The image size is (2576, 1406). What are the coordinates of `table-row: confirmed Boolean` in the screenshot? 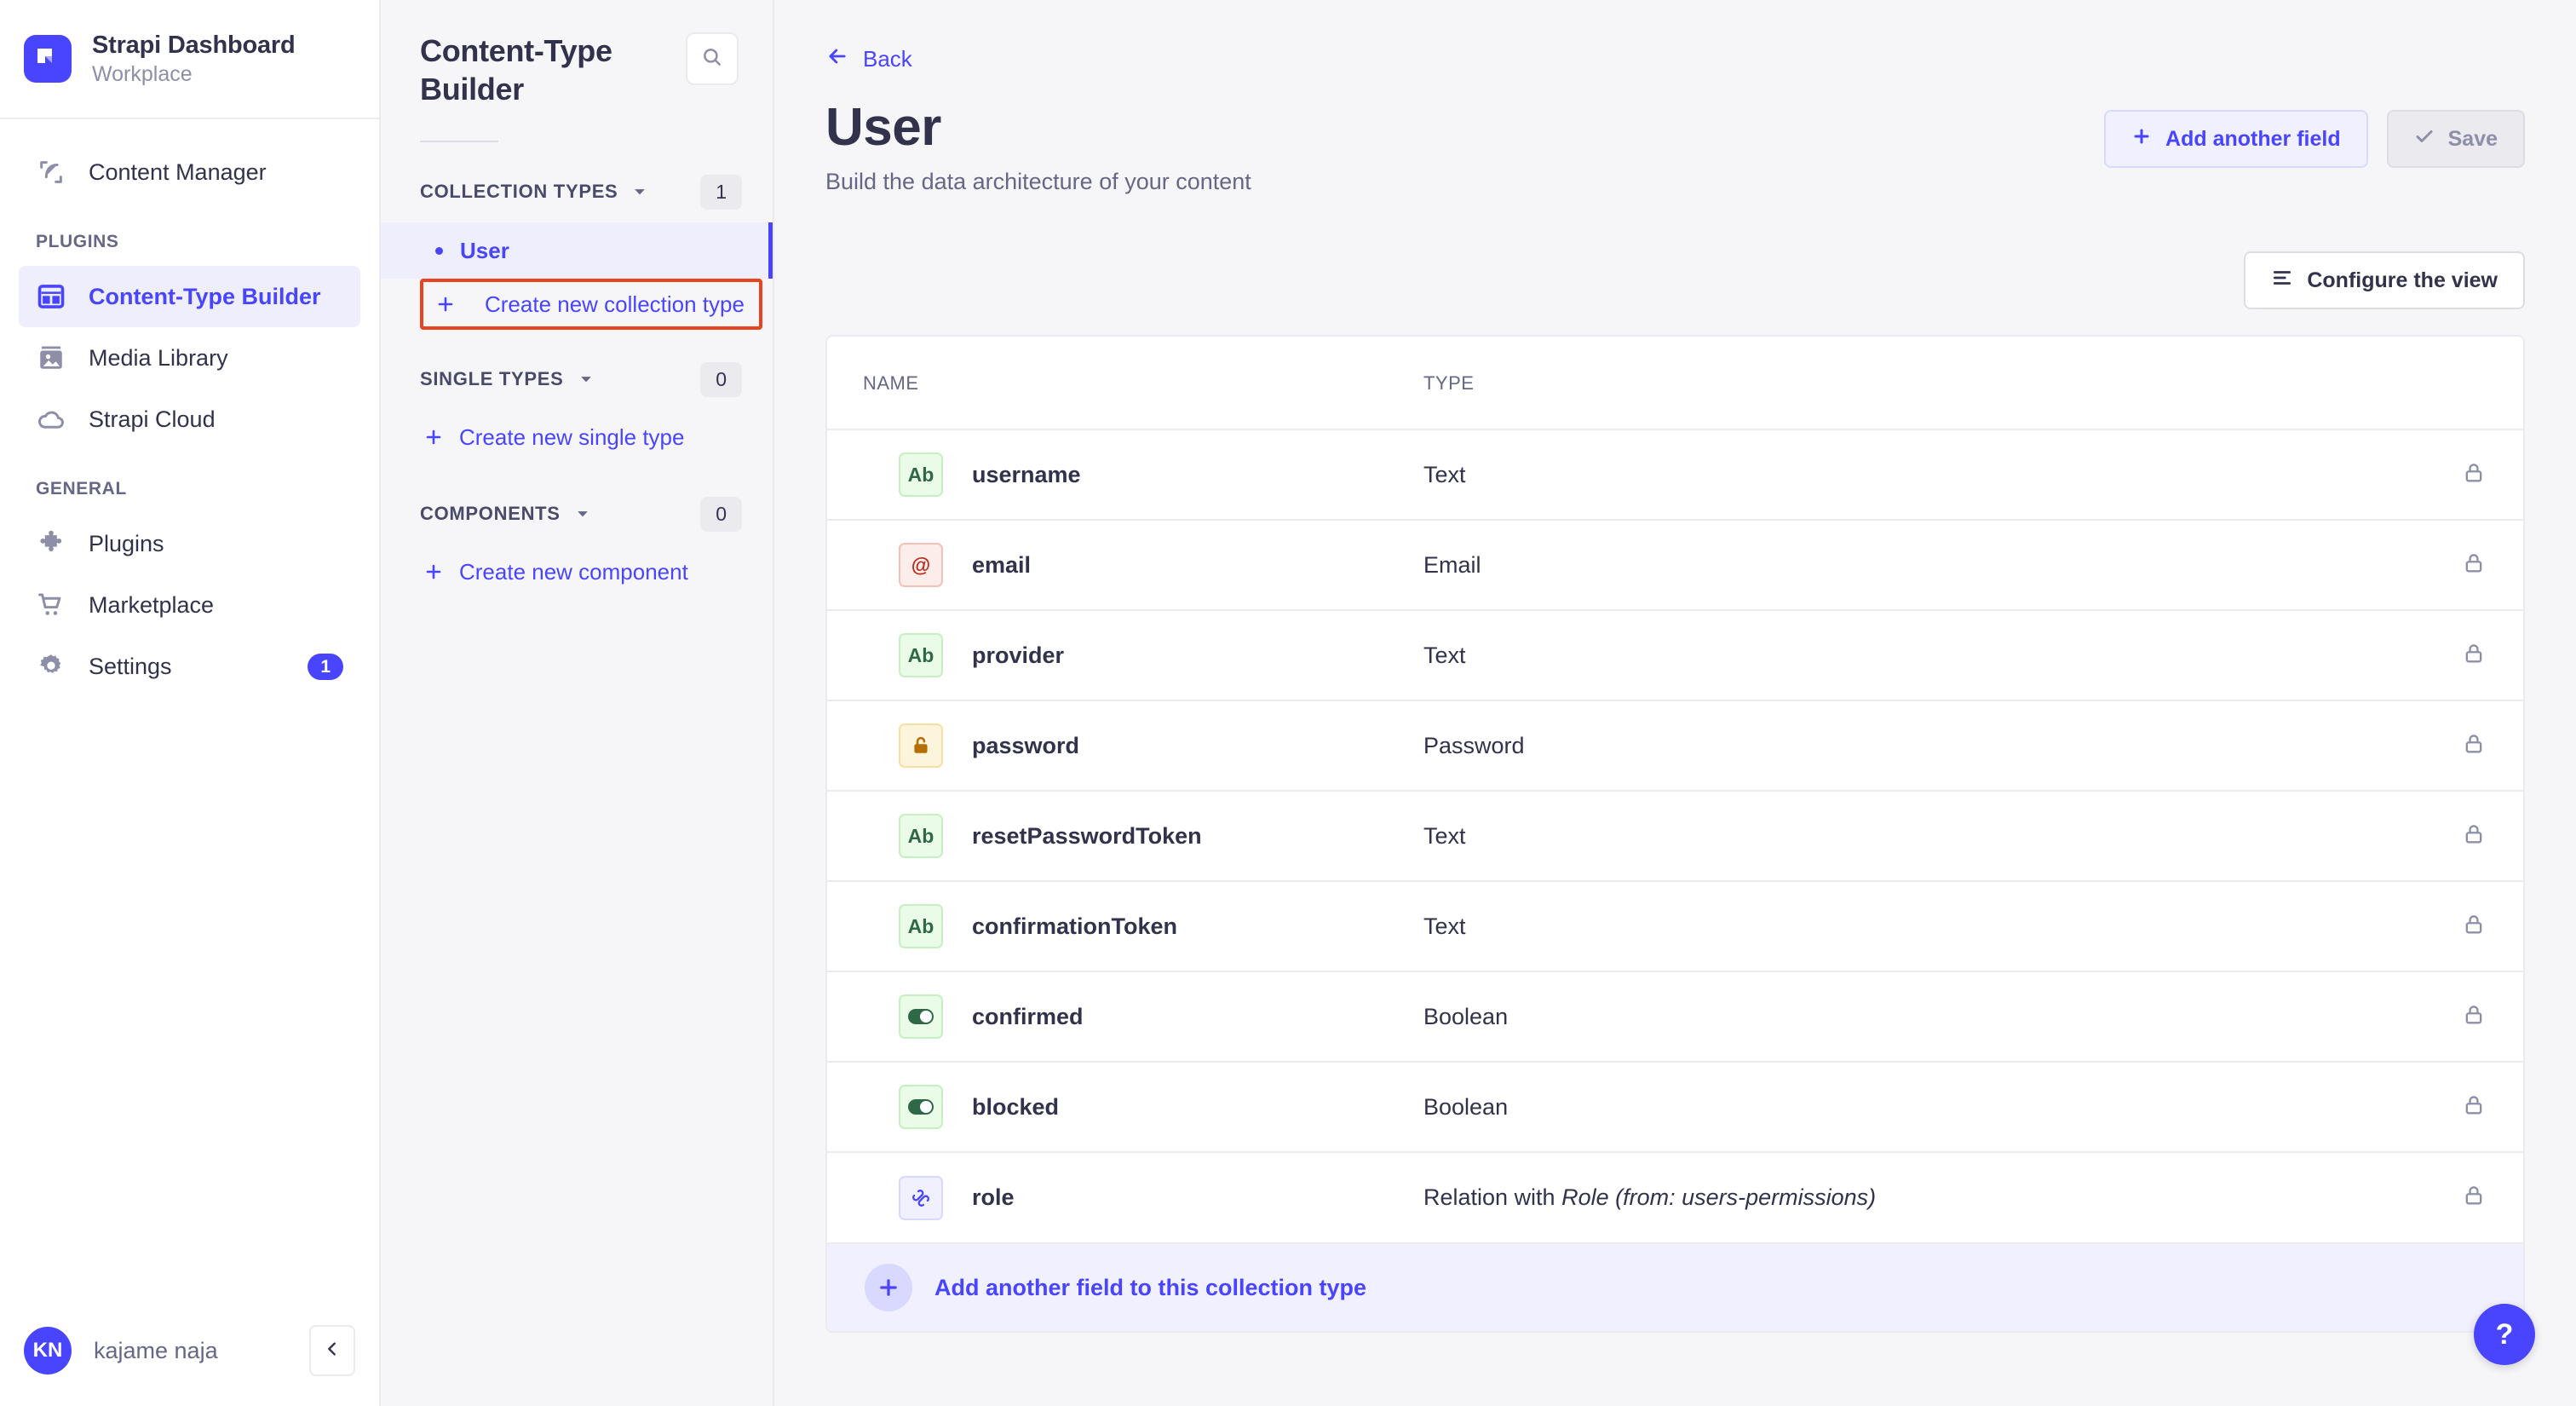 It's located at (1675, 1017).